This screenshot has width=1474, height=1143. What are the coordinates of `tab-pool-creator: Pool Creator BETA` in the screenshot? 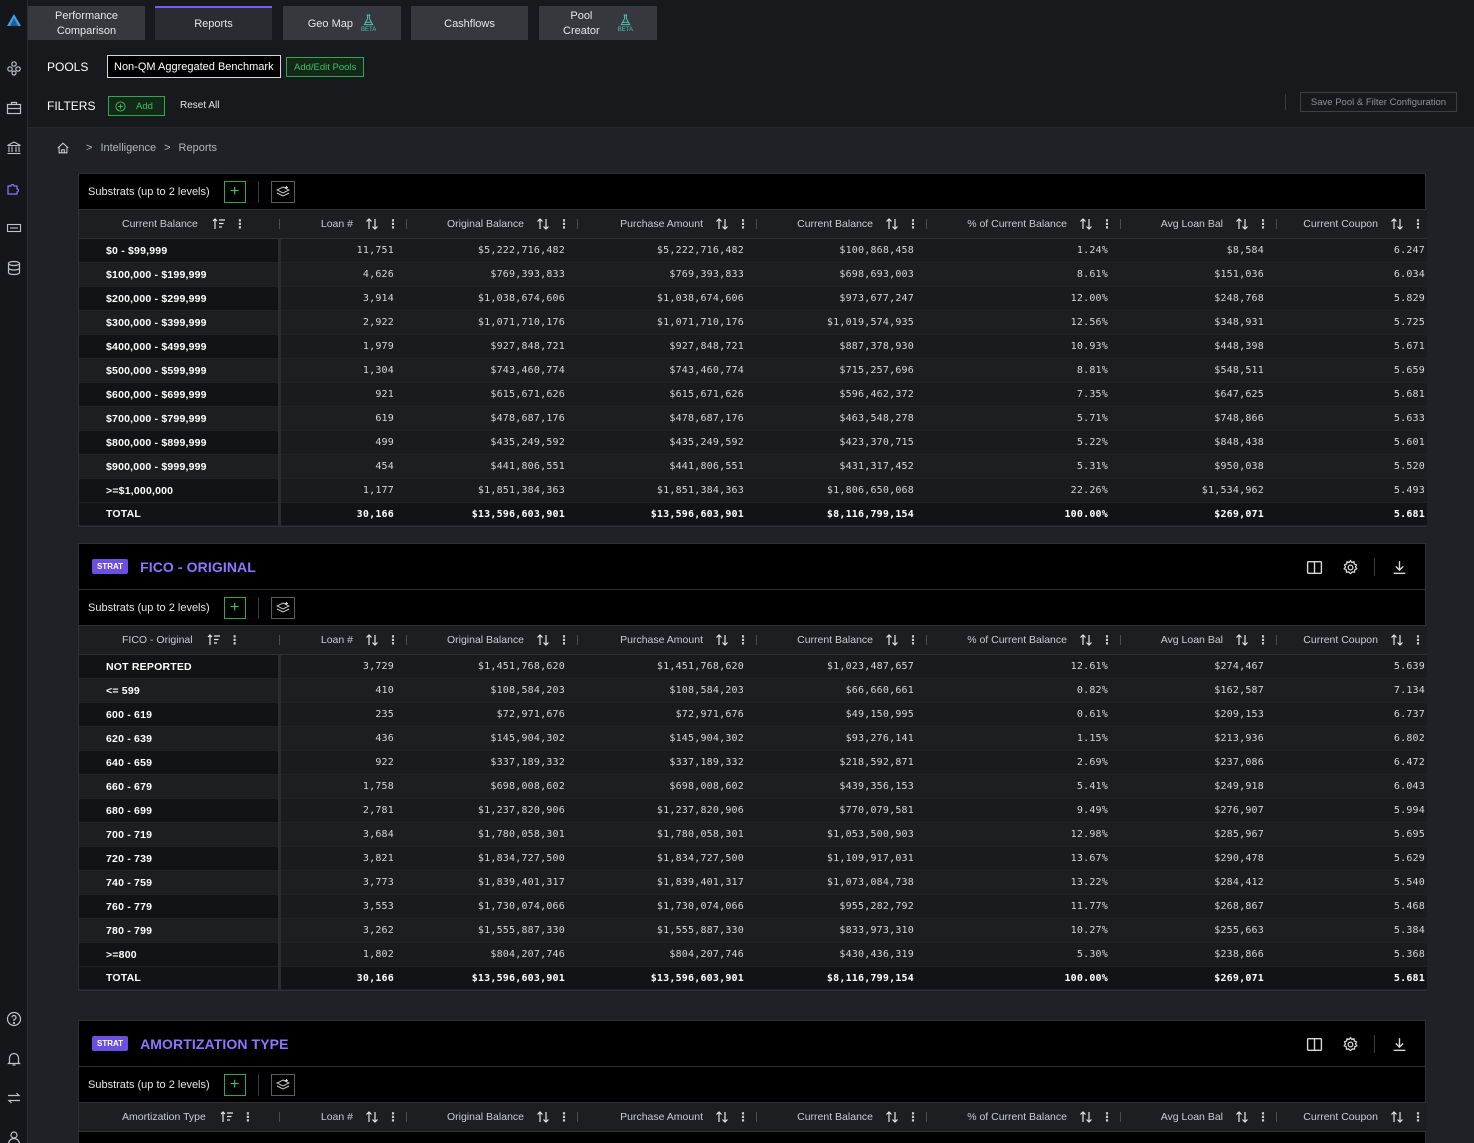 It's located at (598, 23).